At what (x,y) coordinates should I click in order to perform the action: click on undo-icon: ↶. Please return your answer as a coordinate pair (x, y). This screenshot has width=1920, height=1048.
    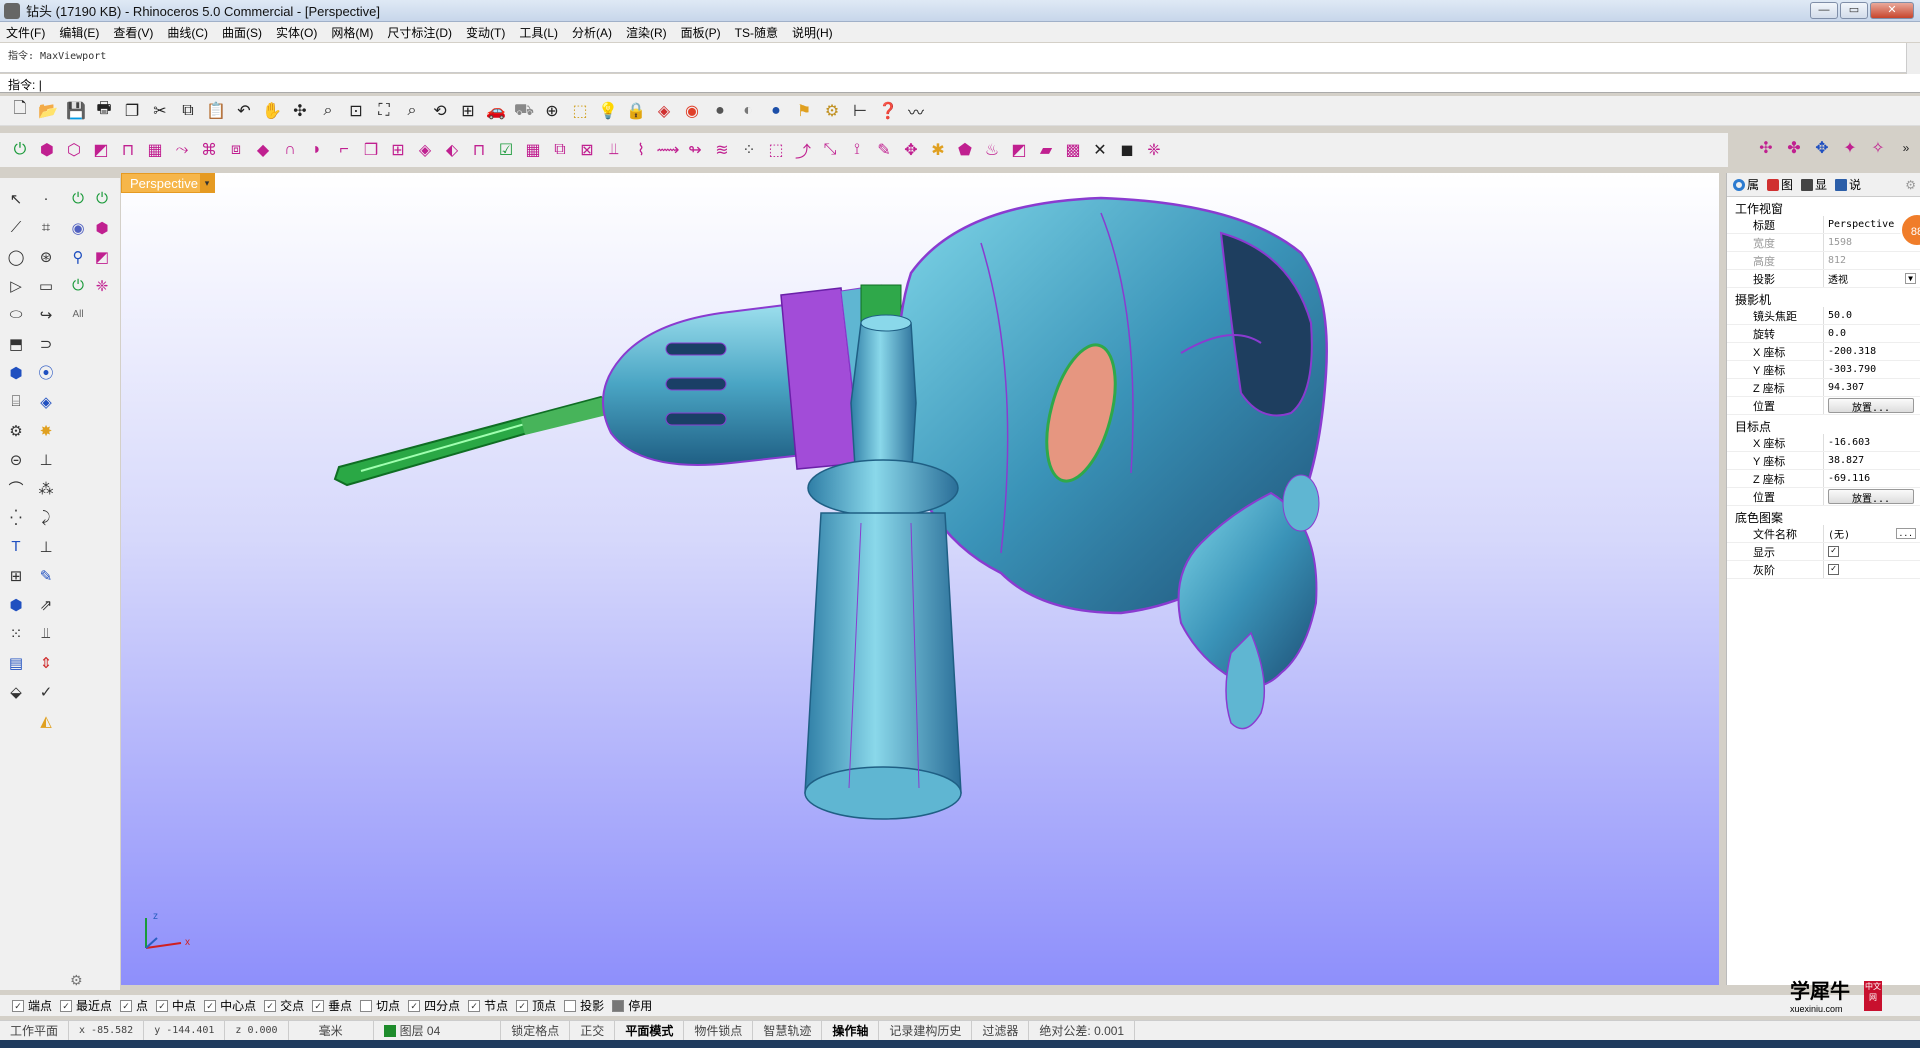
    Looking at the image, I should click on (244, 111).